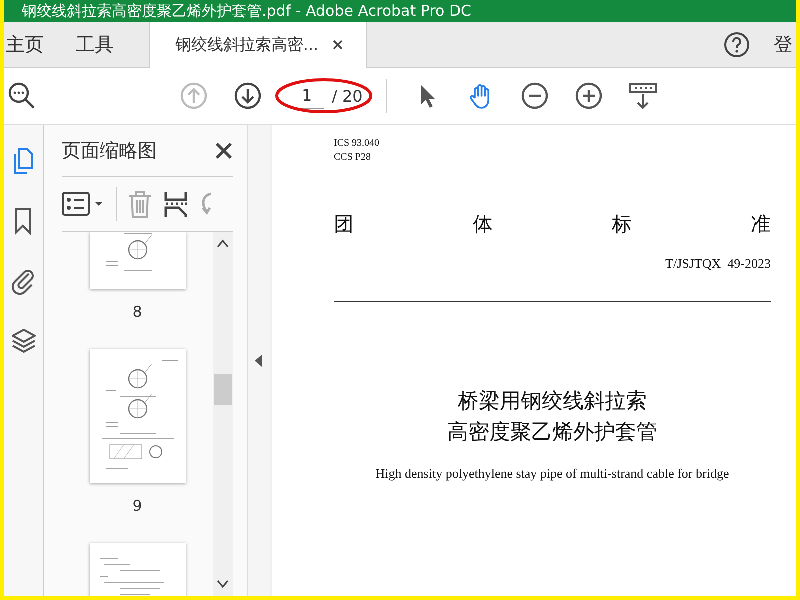  What do you see at coordinates (622, 224) in the screenshot?
I see `heading-text: 标` at bounding box center [622, 224].